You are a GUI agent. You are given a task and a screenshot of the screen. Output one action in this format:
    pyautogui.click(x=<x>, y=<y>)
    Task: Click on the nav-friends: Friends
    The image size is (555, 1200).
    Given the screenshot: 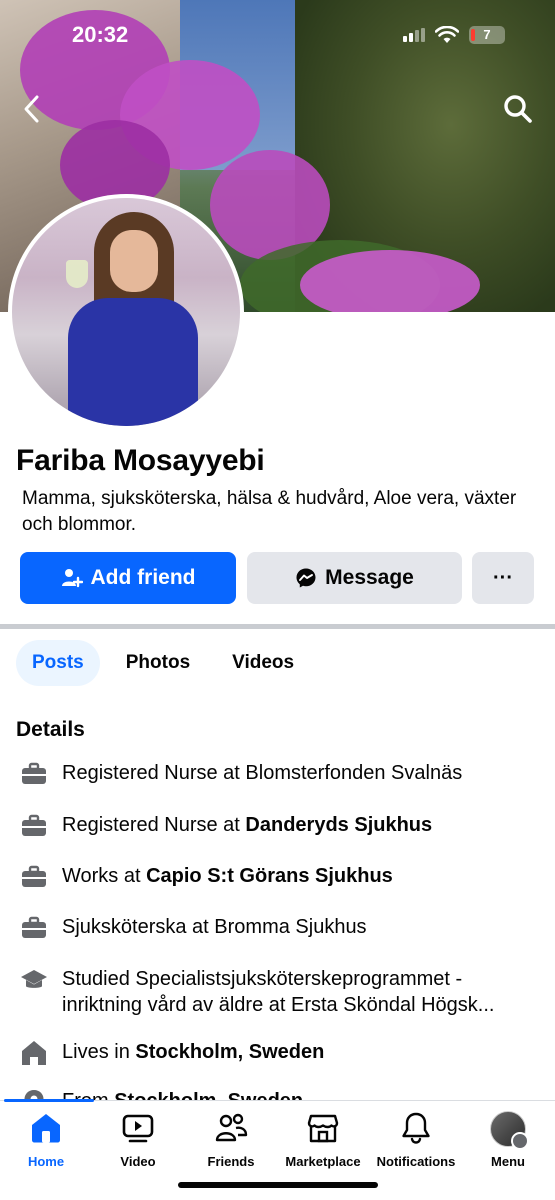 What is the action you would take?
    pyautogui.click(x=231, y=1140)
    